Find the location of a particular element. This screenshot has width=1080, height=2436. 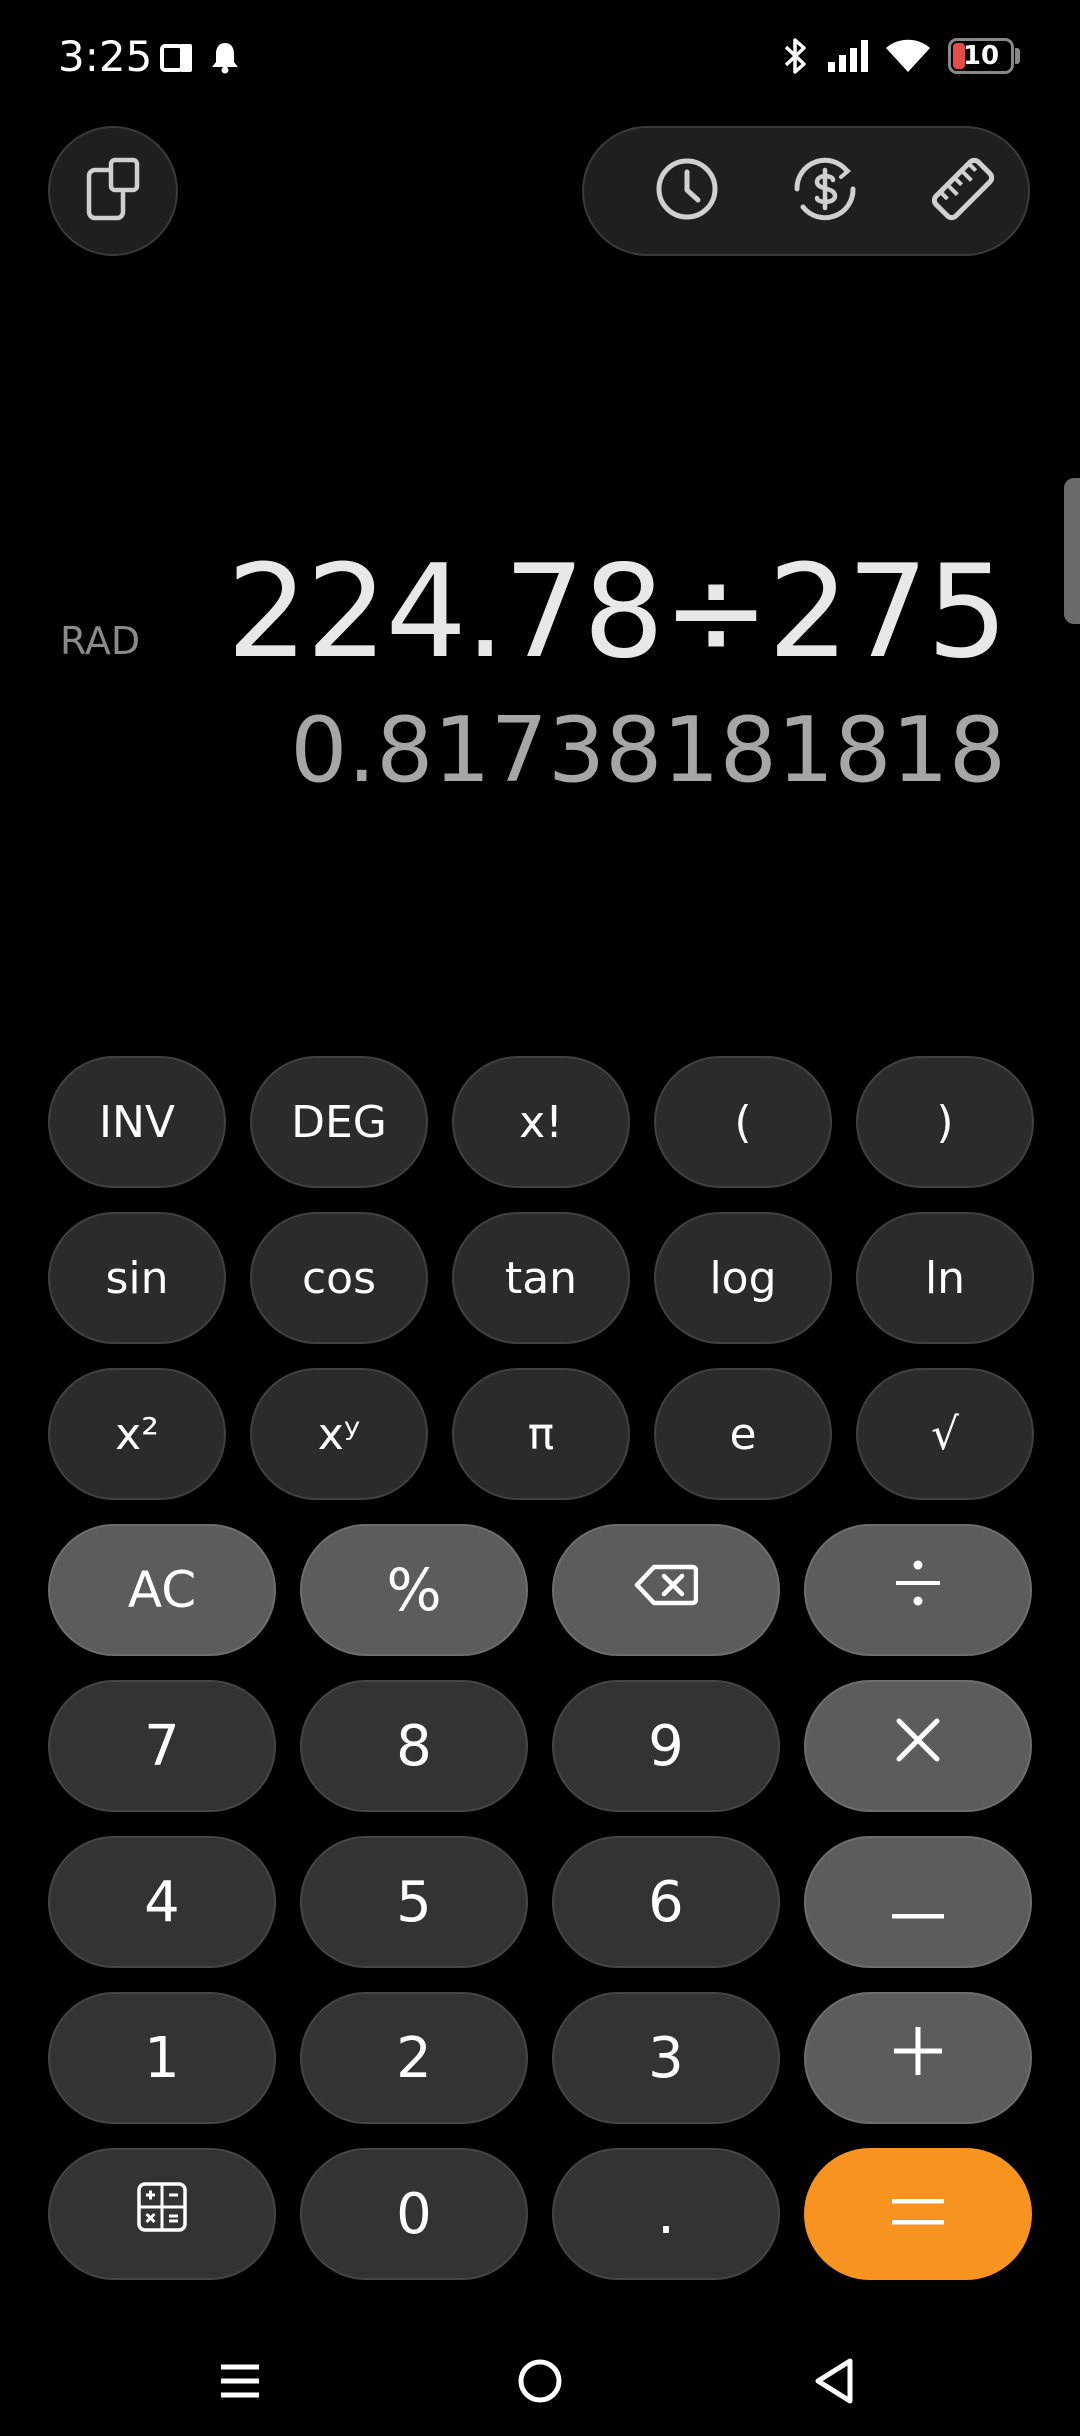

scientific-toggle-icon is located at coordinates (162, 2214).